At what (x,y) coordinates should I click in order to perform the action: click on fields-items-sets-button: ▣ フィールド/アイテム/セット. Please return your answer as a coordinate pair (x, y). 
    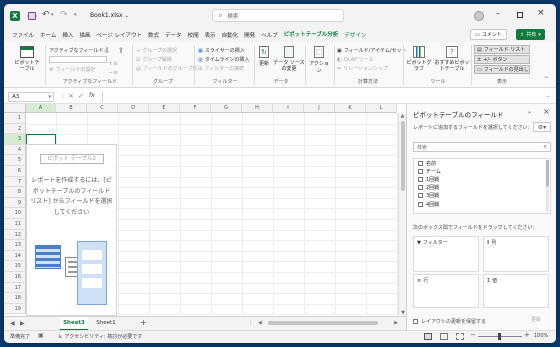
    Looking at the image, I should click on (372, 50).